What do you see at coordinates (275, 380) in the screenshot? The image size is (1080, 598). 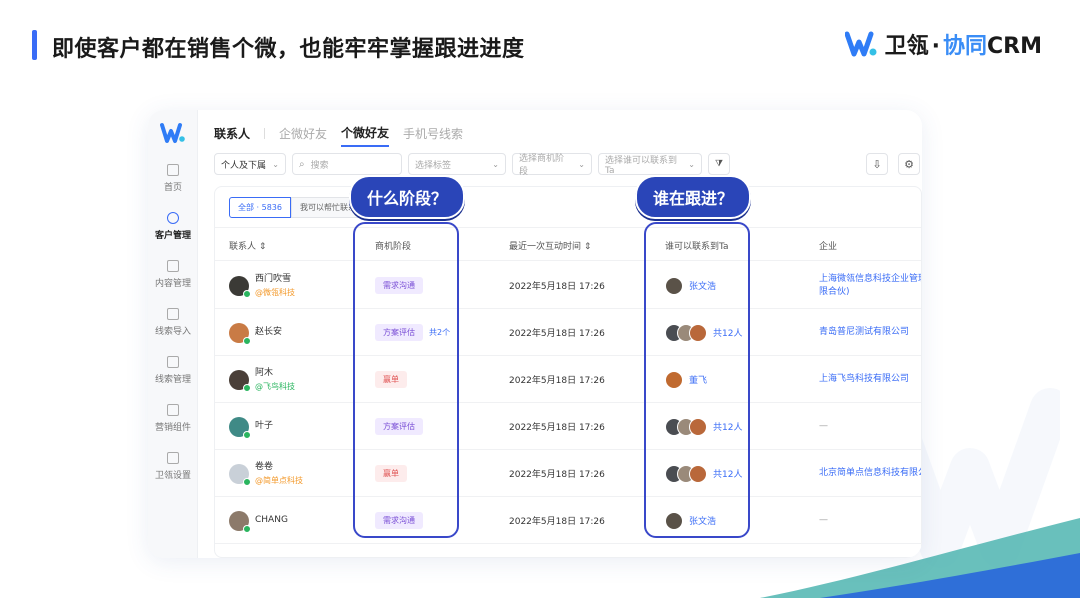 I see `contact-name-block: 阿木 @飞鸟科技` at bounding box center [275, 380].